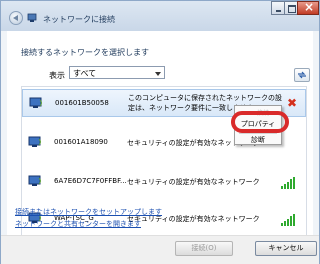 The width and height of the screenshot is (320, 264). I want to click on chevron-down-icon, so click(158, 74).